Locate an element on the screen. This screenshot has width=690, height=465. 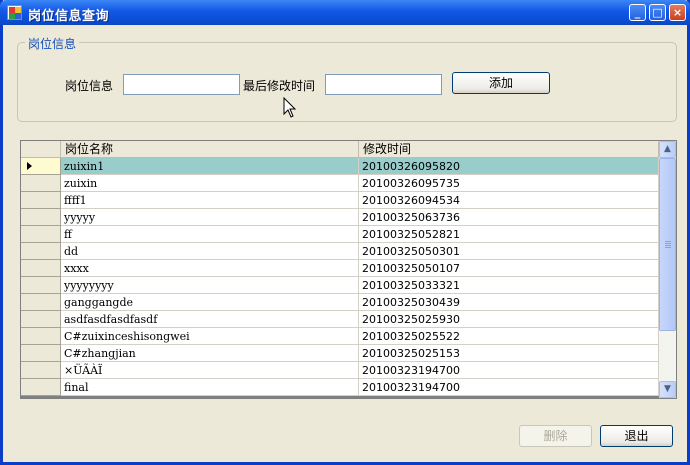
cell-modified-time: 20100326095820 is located at coordinates (509, 166).